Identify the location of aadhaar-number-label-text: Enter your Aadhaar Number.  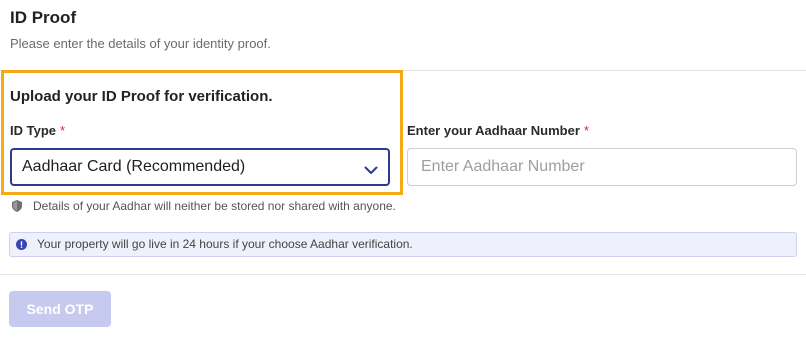
(493, 130).